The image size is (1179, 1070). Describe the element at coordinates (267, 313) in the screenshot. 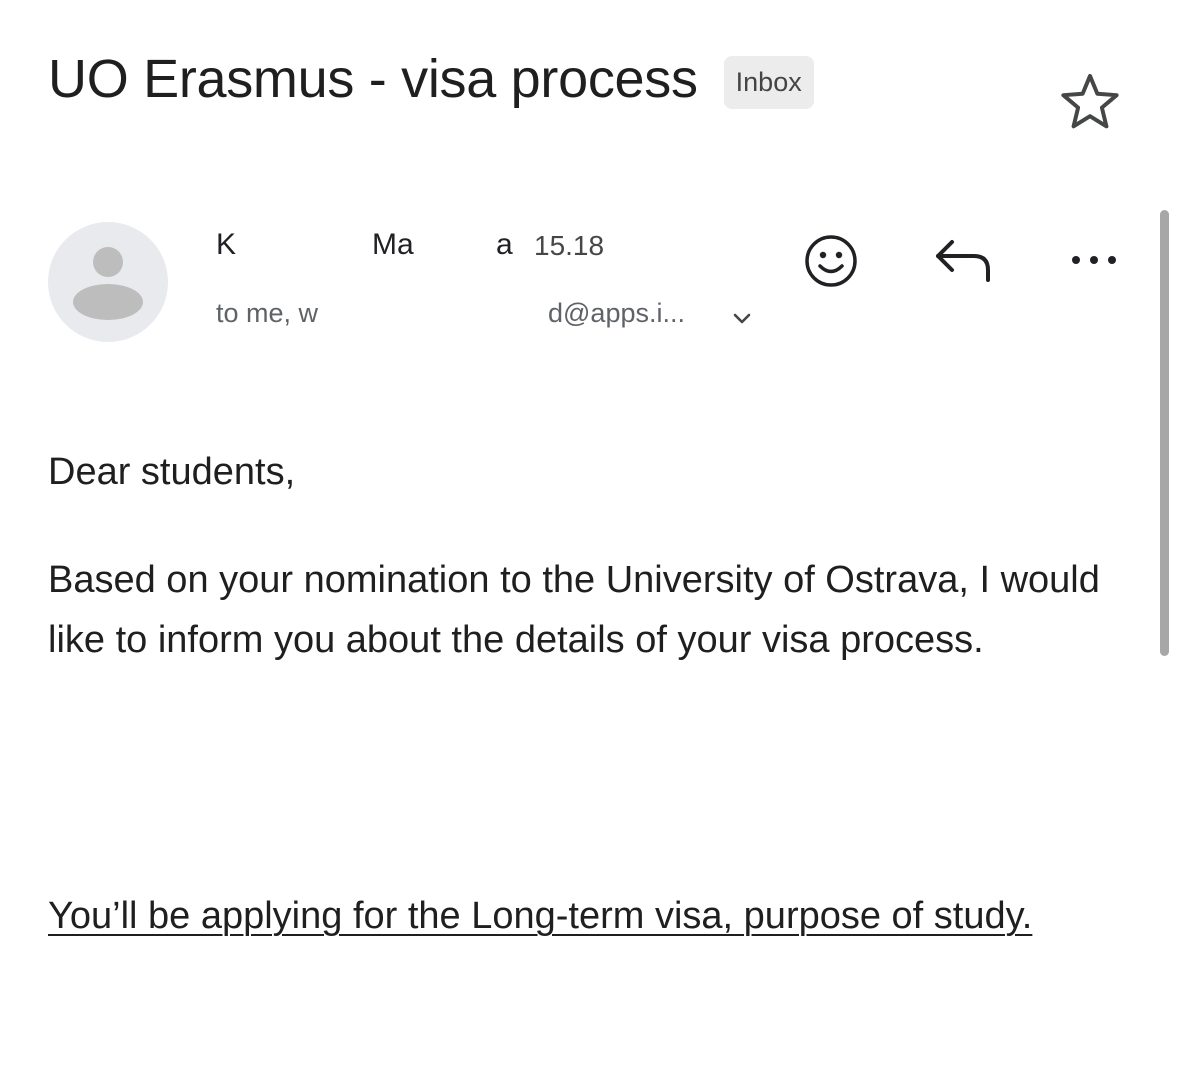

I see `recipients-summary: to me, w` at that location.